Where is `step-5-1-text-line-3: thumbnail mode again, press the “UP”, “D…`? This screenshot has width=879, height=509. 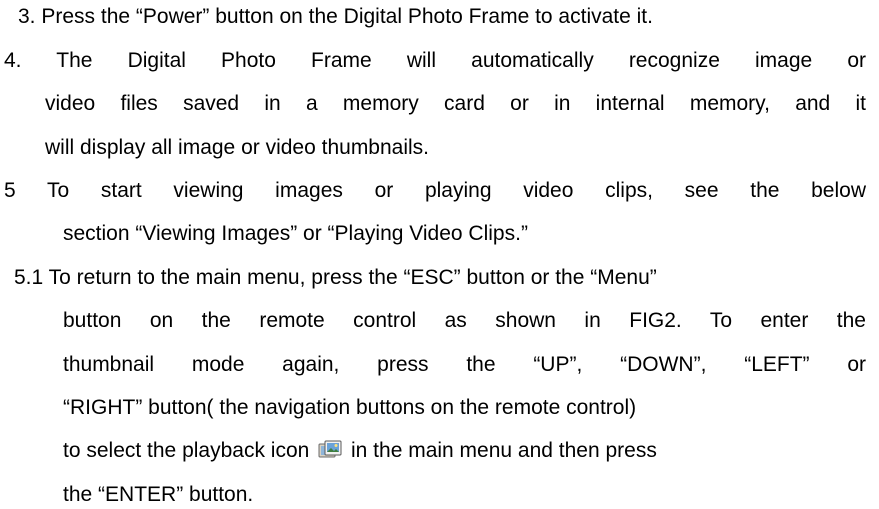 step-5-1-text-line-3: thumbnail mode again, press the “UP”, “D… is located at coordinates (464, 364).